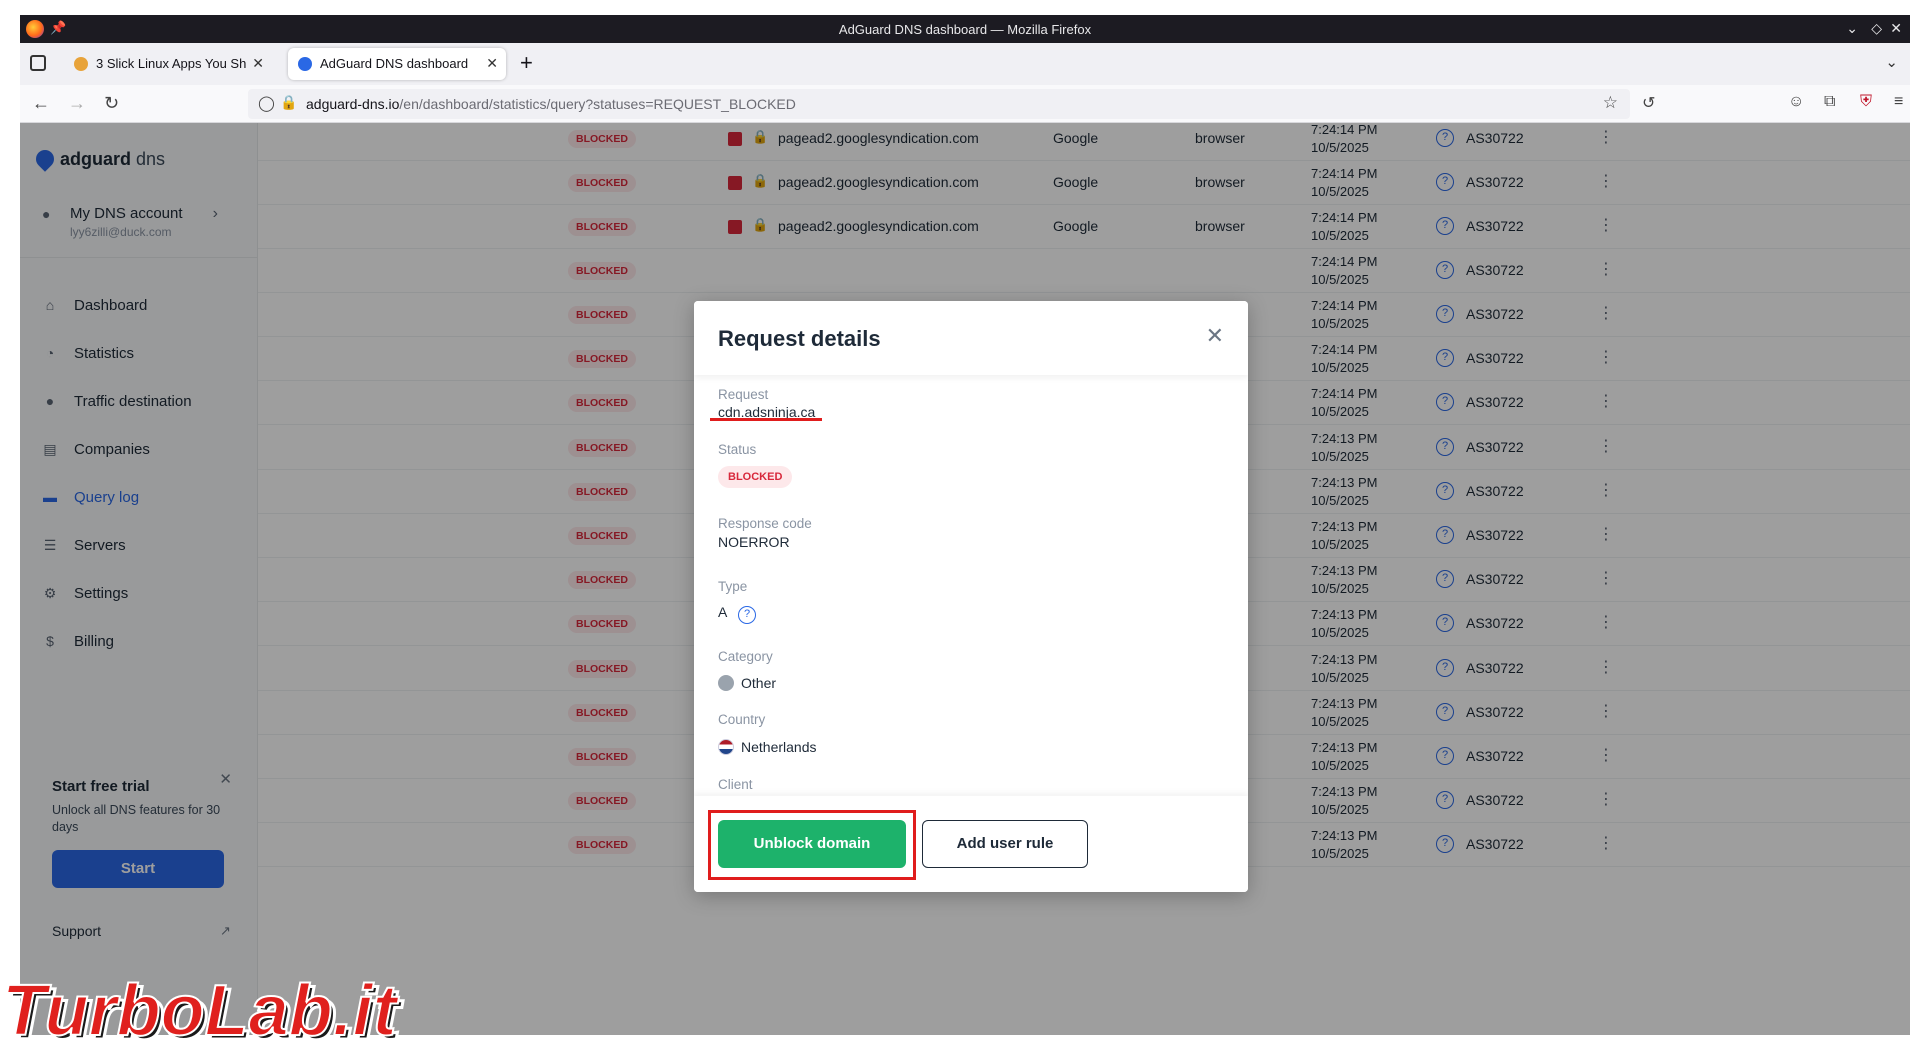 Image resolution: width=1920 pixels, height=1055 pixels. Describe the element at coordinates (742, 719) in the screenshot. I see `country-label: Country` at that location.